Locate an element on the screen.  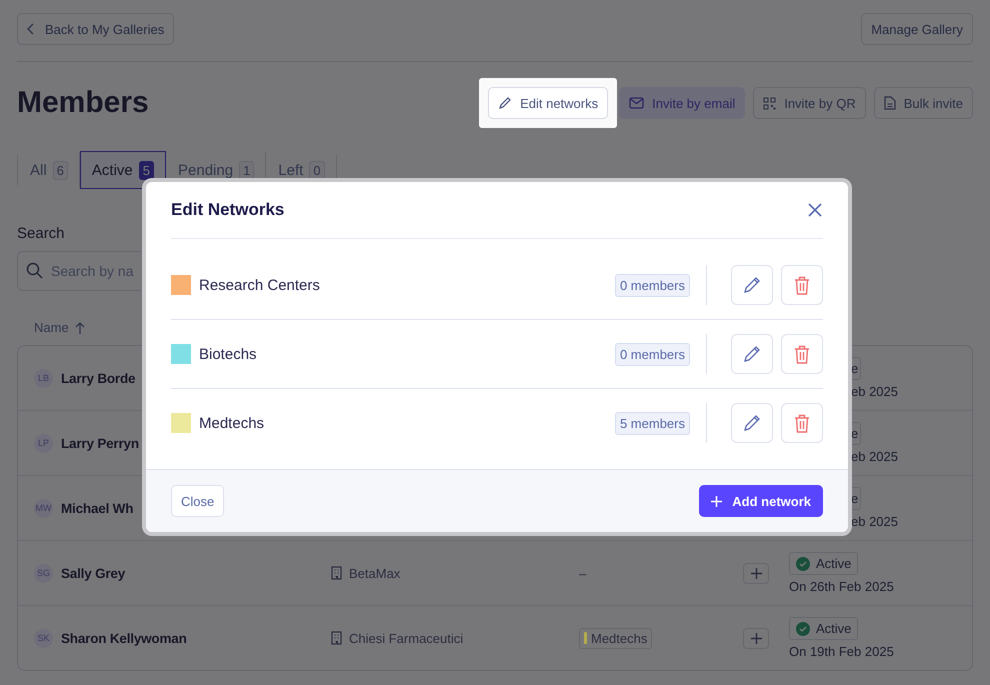
close-icon is located at coordinates (815, 210).